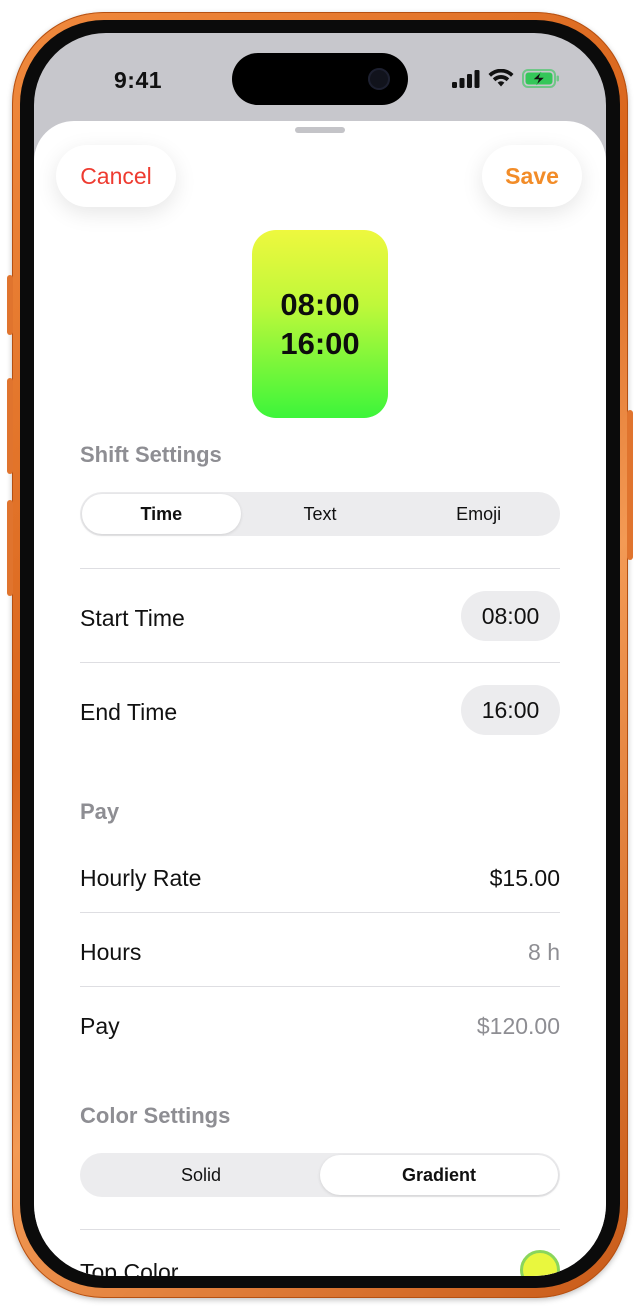 Image resolution: width=640 pixels, height=1308 pixels. Describe the element at coordinates (630, 485) in the screenshot. I see `power-button` at that location.